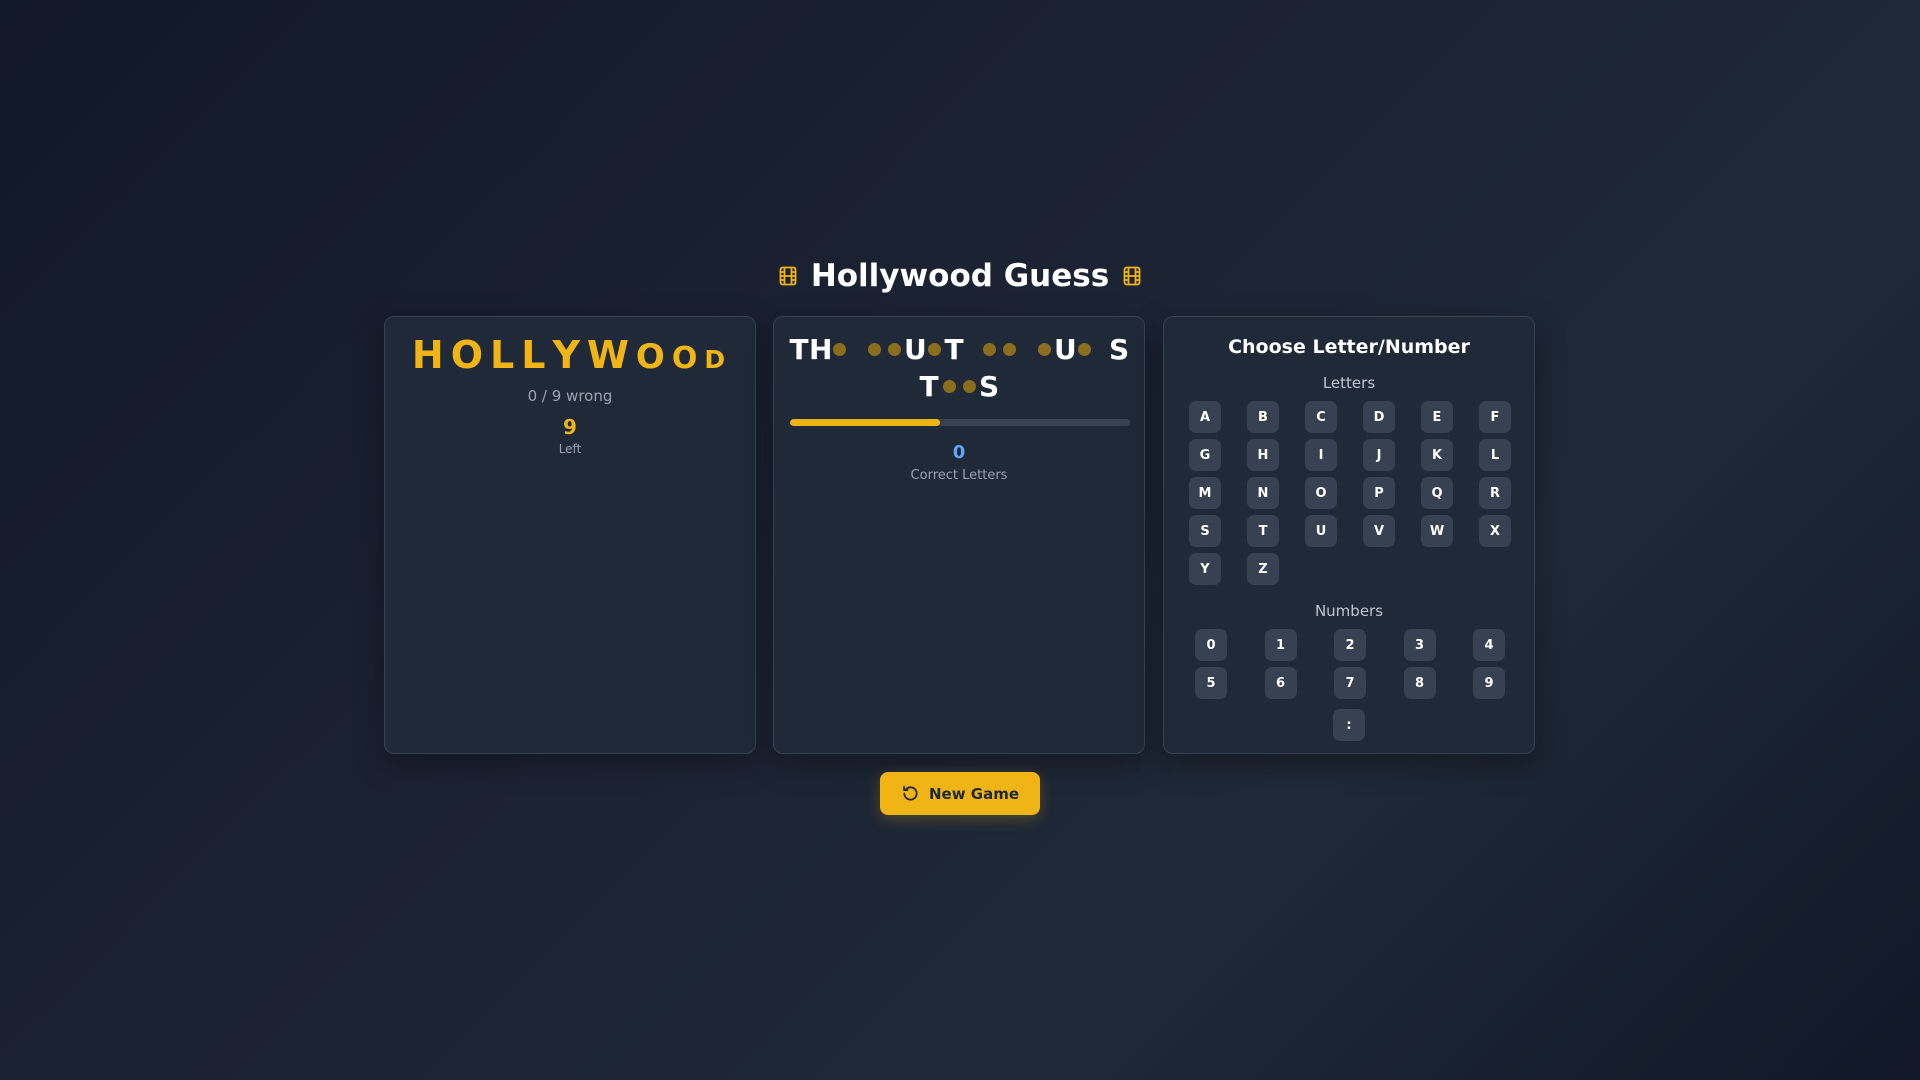 Image resolution: width=1920 pixels, height=1080 pixels. I want to click on revealed-letter: H, so click(821, 349).